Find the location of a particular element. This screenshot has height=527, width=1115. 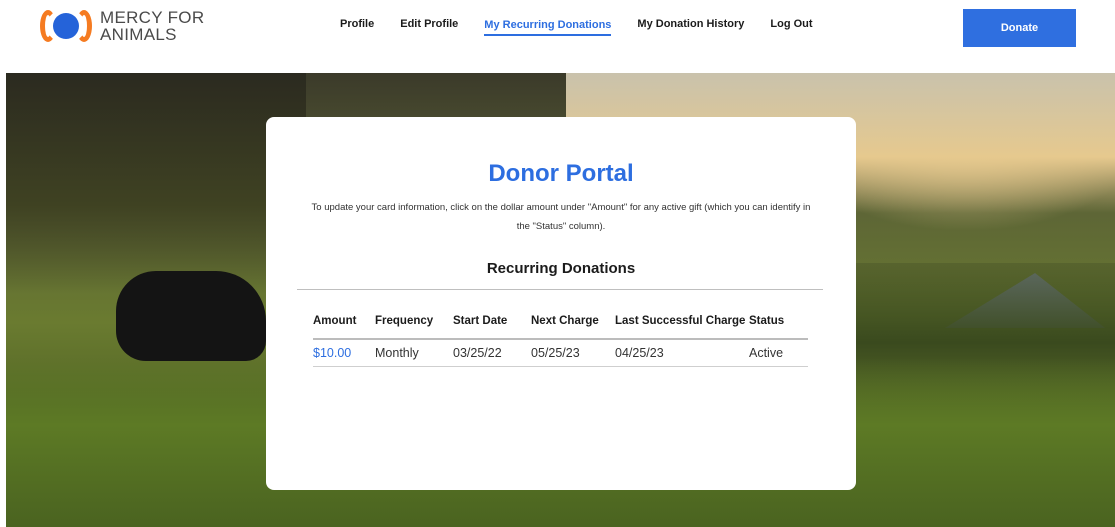

header-status: Status is located at coordinates (767, 321).